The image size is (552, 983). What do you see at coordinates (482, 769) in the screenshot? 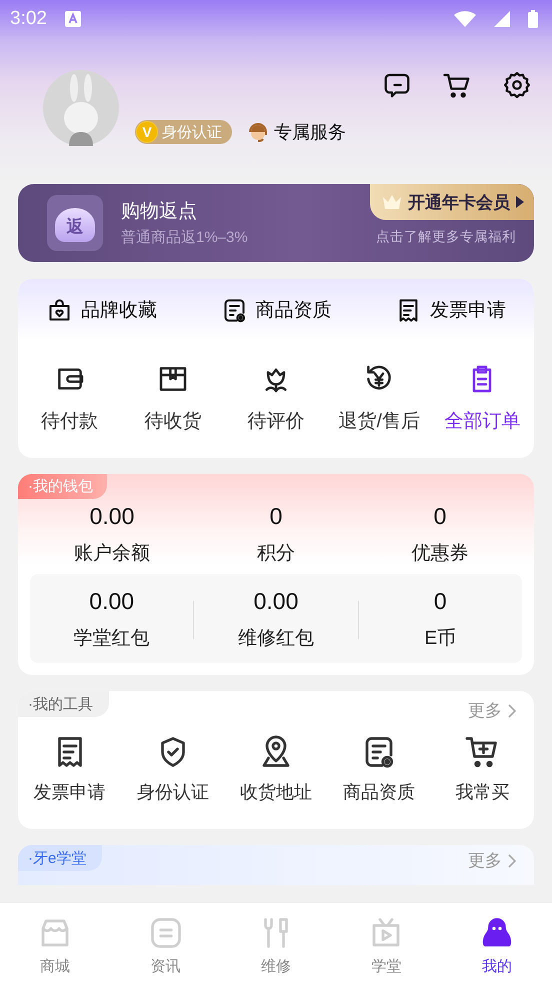
I see `tool-item: 我常买` at bounding box center [482, 769].